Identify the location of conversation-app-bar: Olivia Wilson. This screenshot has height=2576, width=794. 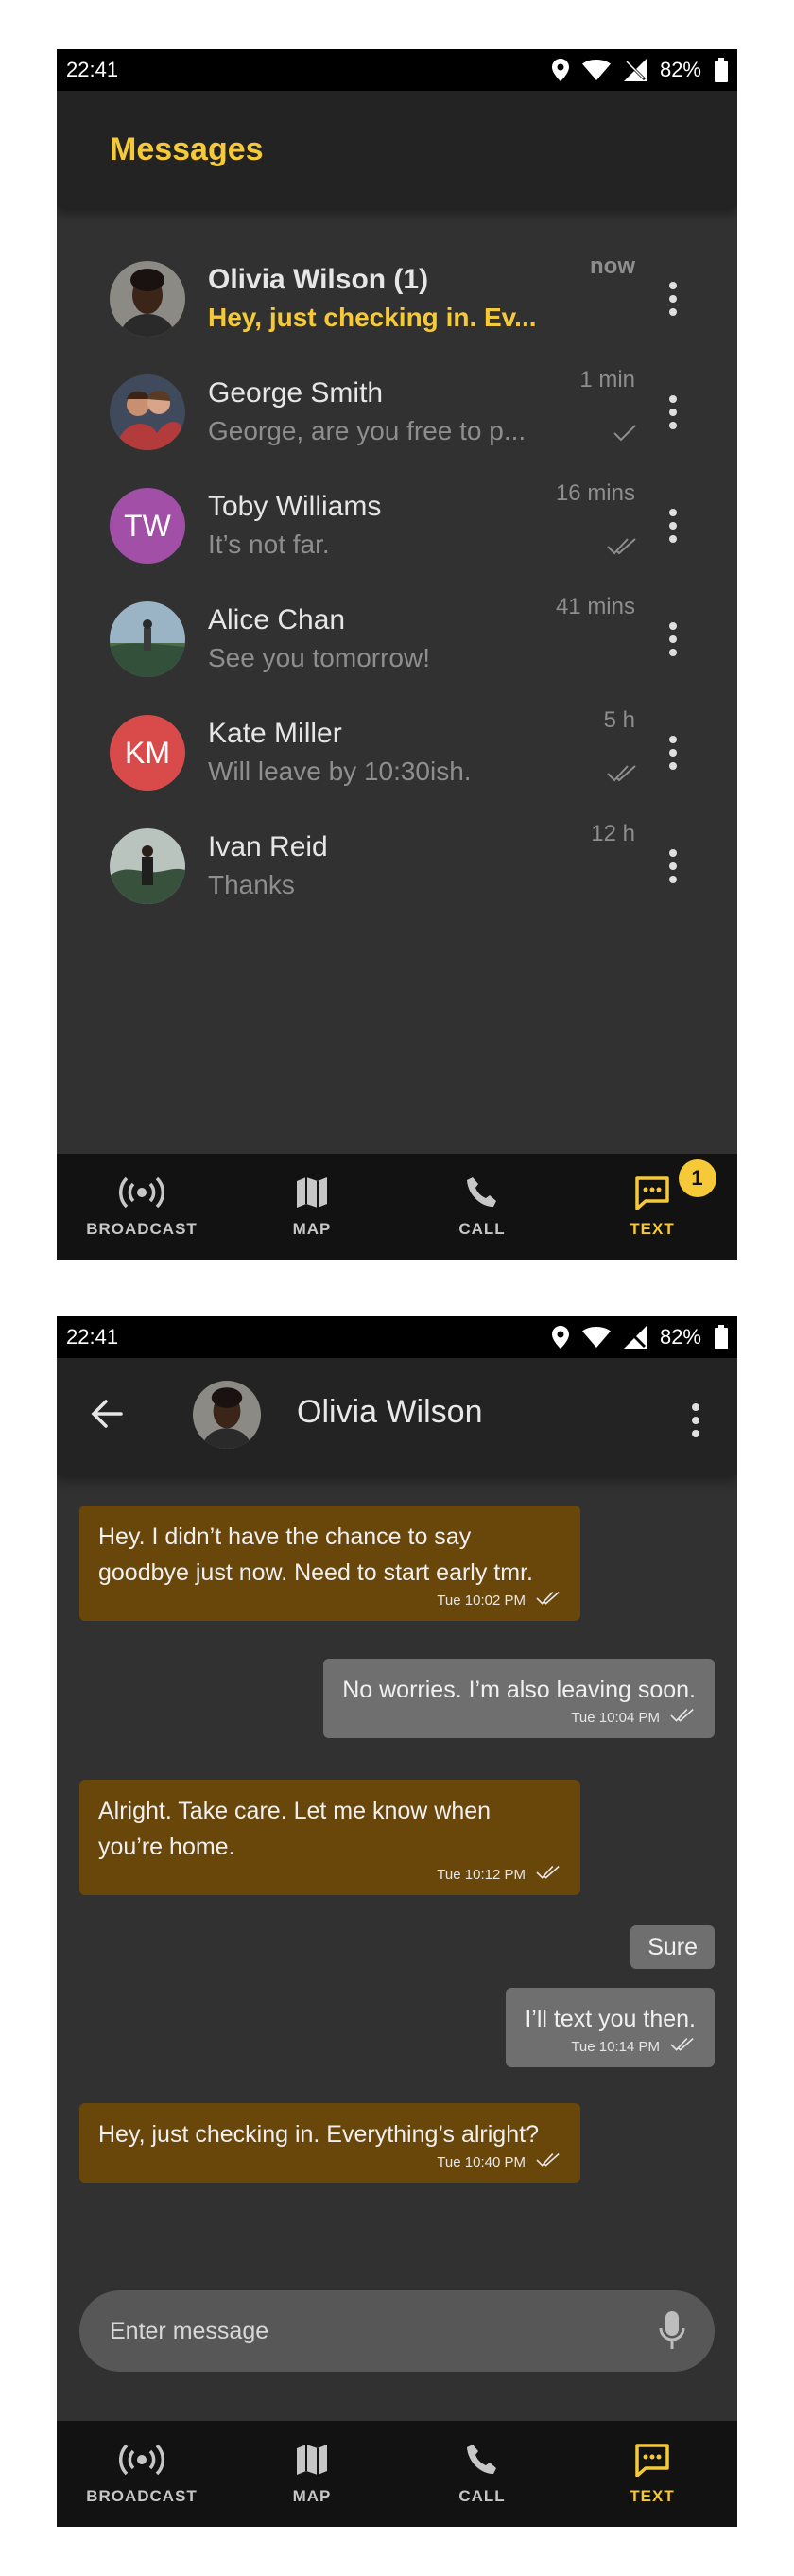
(397, 1416).